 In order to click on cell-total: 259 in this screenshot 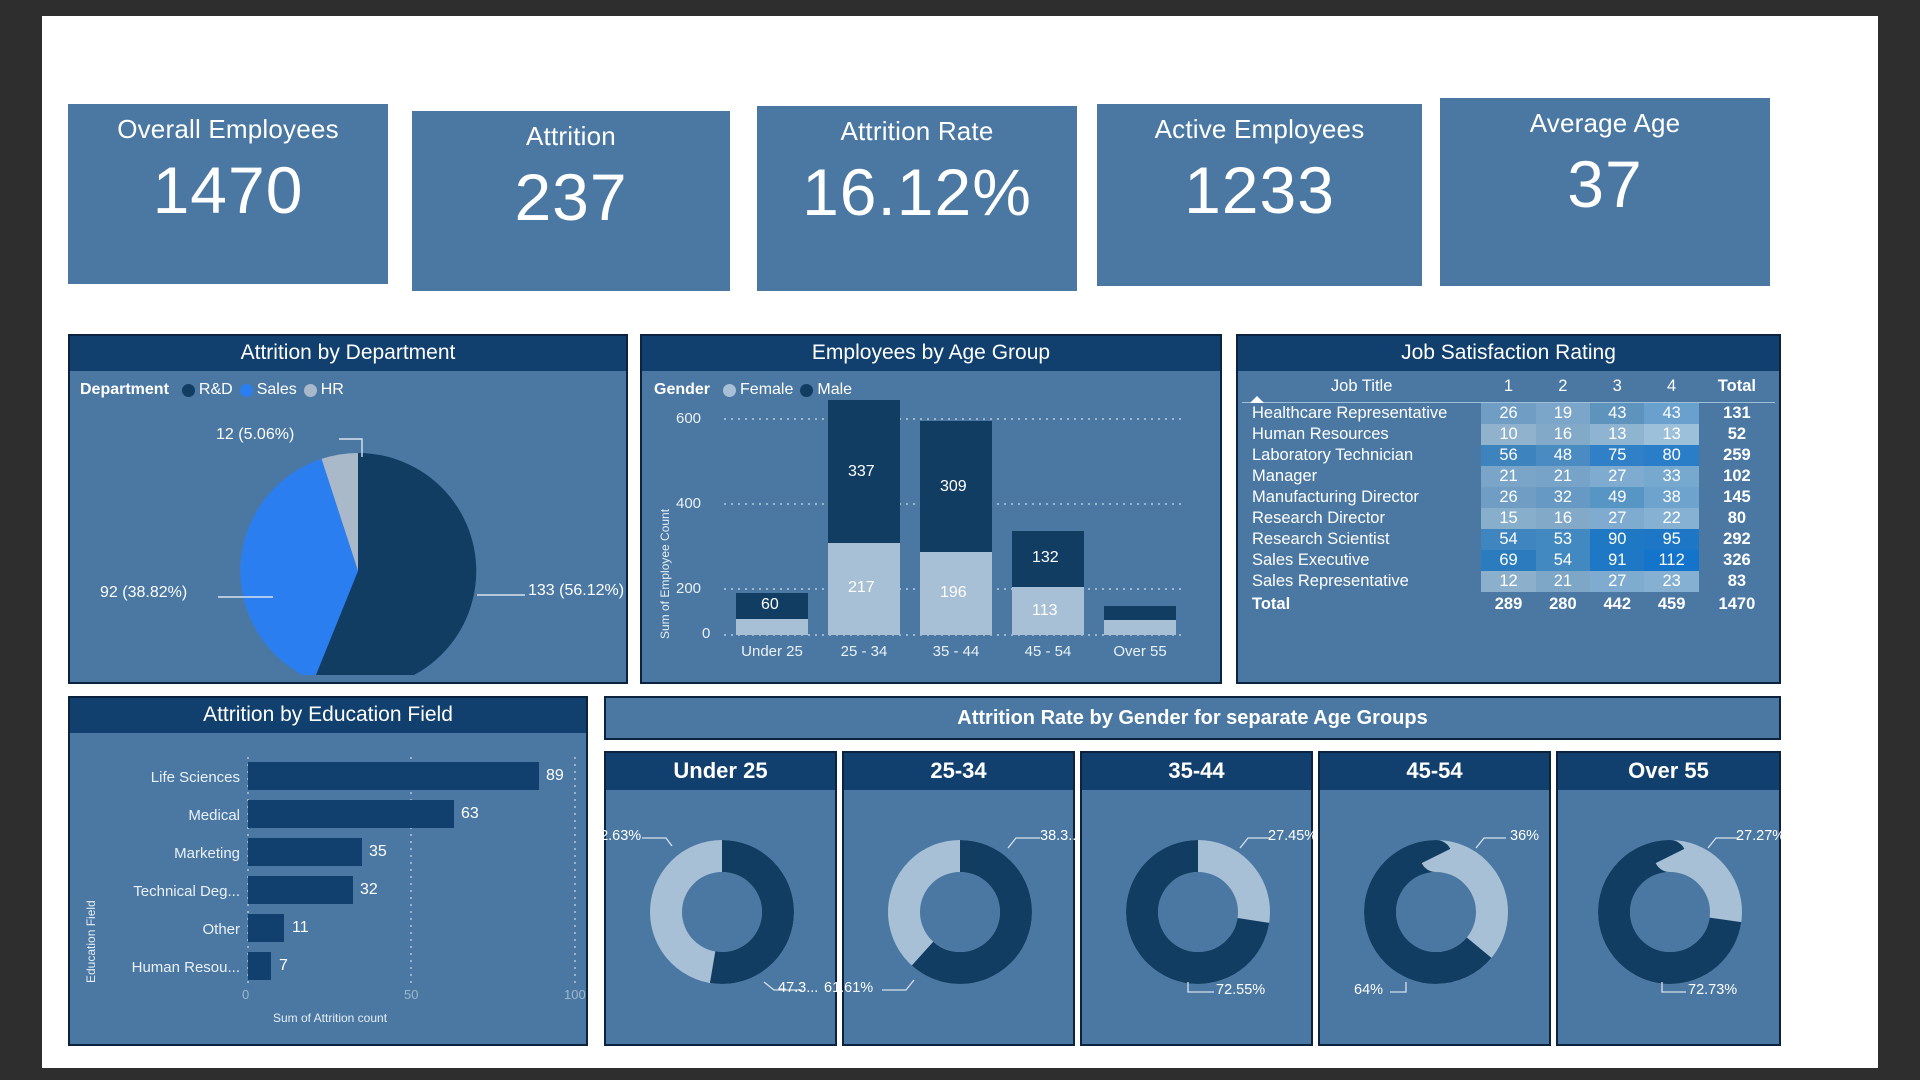, I will do `click(1737, 455)`.